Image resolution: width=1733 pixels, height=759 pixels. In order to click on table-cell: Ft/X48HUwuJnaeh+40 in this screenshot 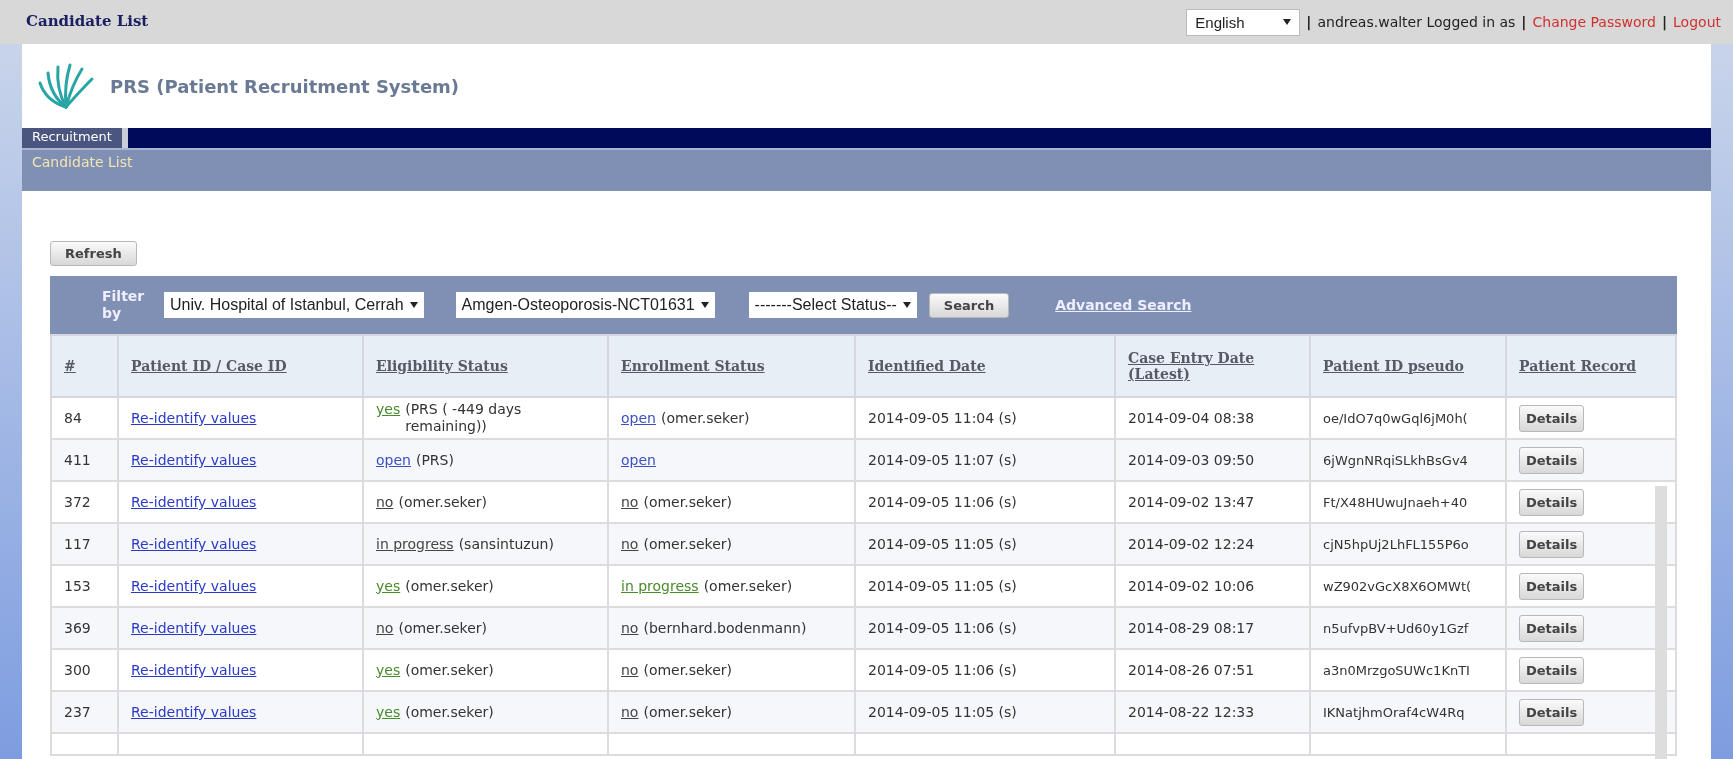, I will do `click(1395, 502)`.